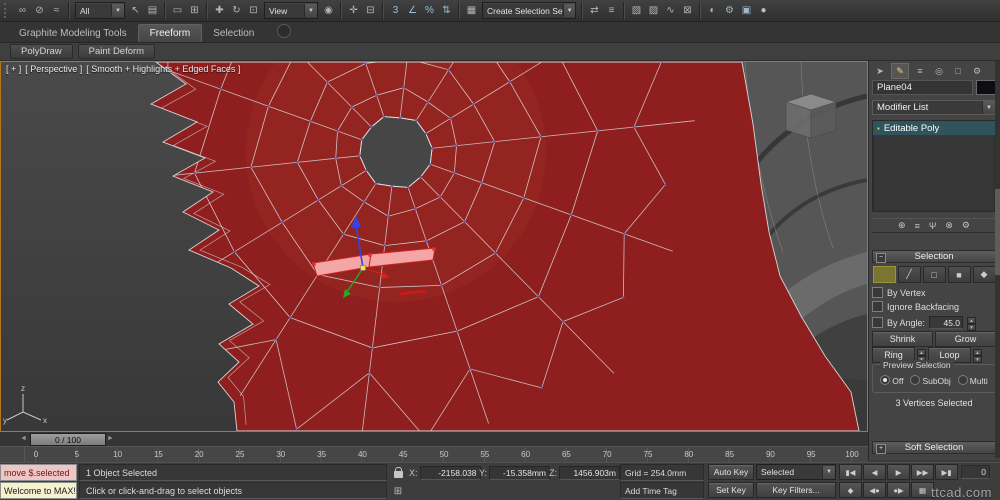  What do you see at coordinates (36, 454) in the screenshot?
I see `timeline-tick-0: 0` at bounding box center [36, 454].